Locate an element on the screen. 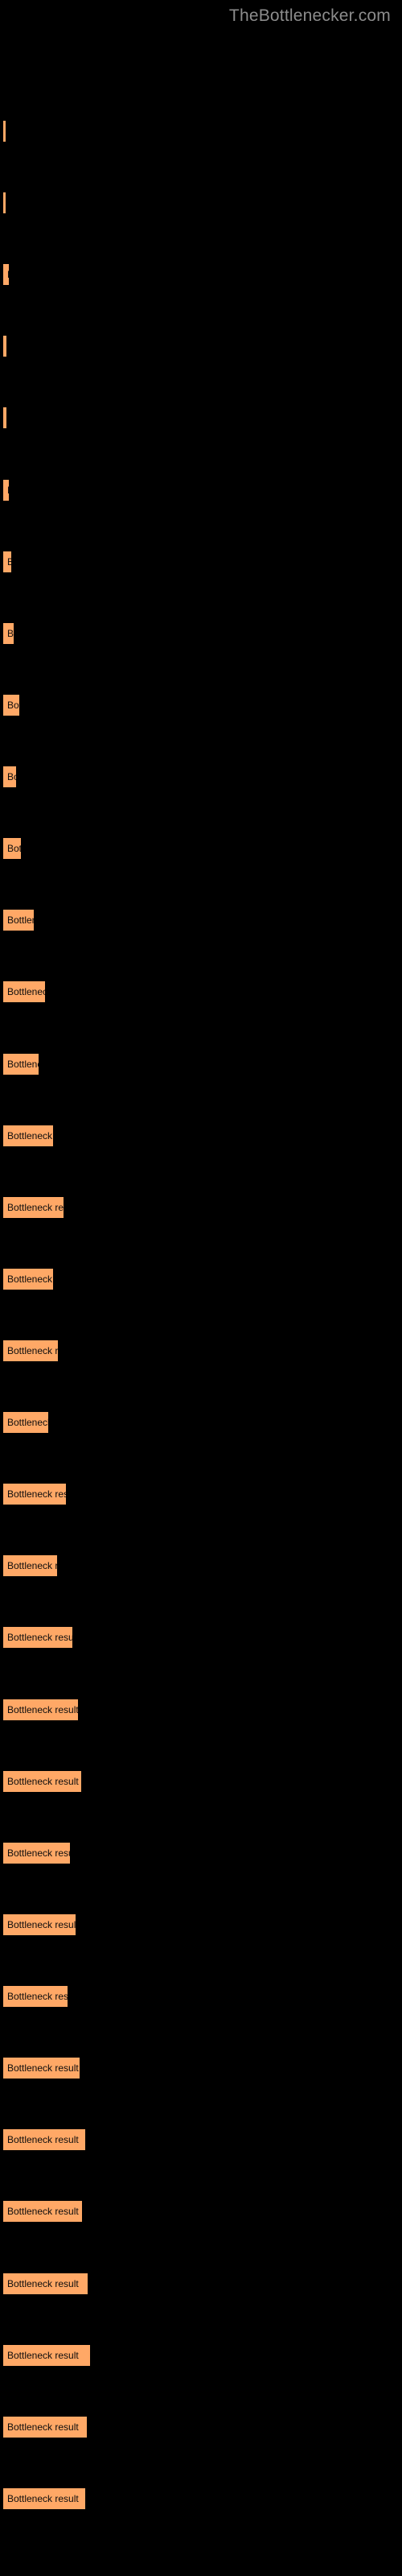 This screenshot has height=2576, width=402. site-watermark: TheBottlenecker.com is located at coordinates (309, 15).